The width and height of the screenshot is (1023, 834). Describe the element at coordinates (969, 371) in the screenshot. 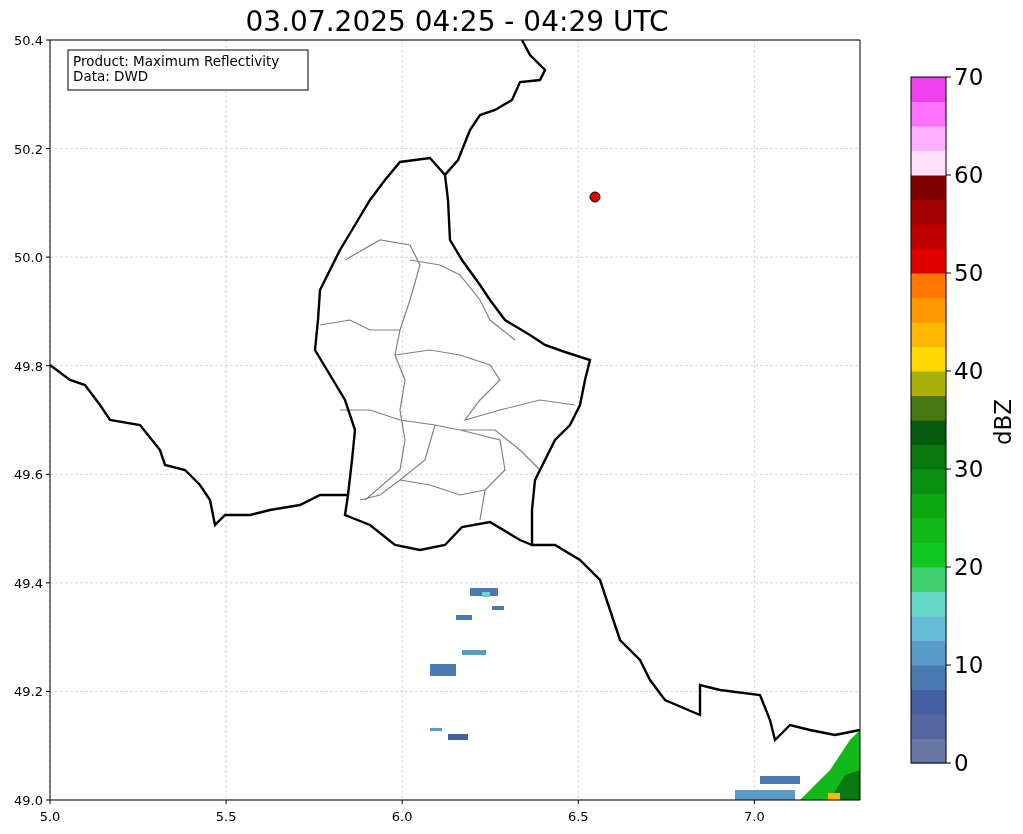

I see `colorbar-tick-label: 40` at that location.